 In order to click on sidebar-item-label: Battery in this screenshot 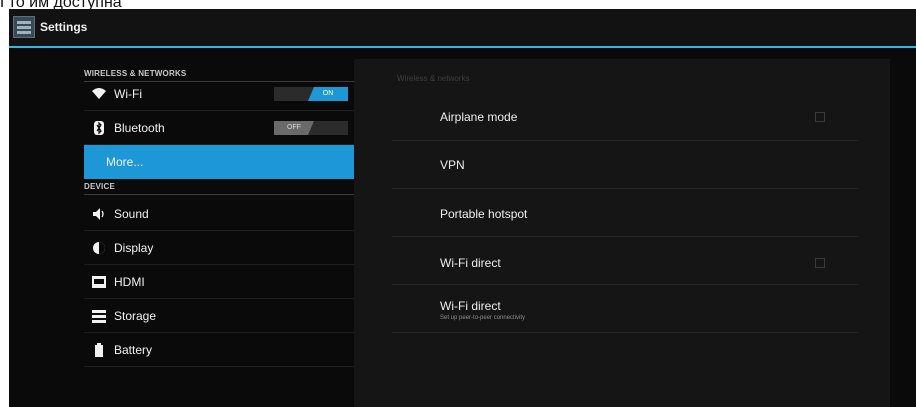, I will do `click(133, 350)`.